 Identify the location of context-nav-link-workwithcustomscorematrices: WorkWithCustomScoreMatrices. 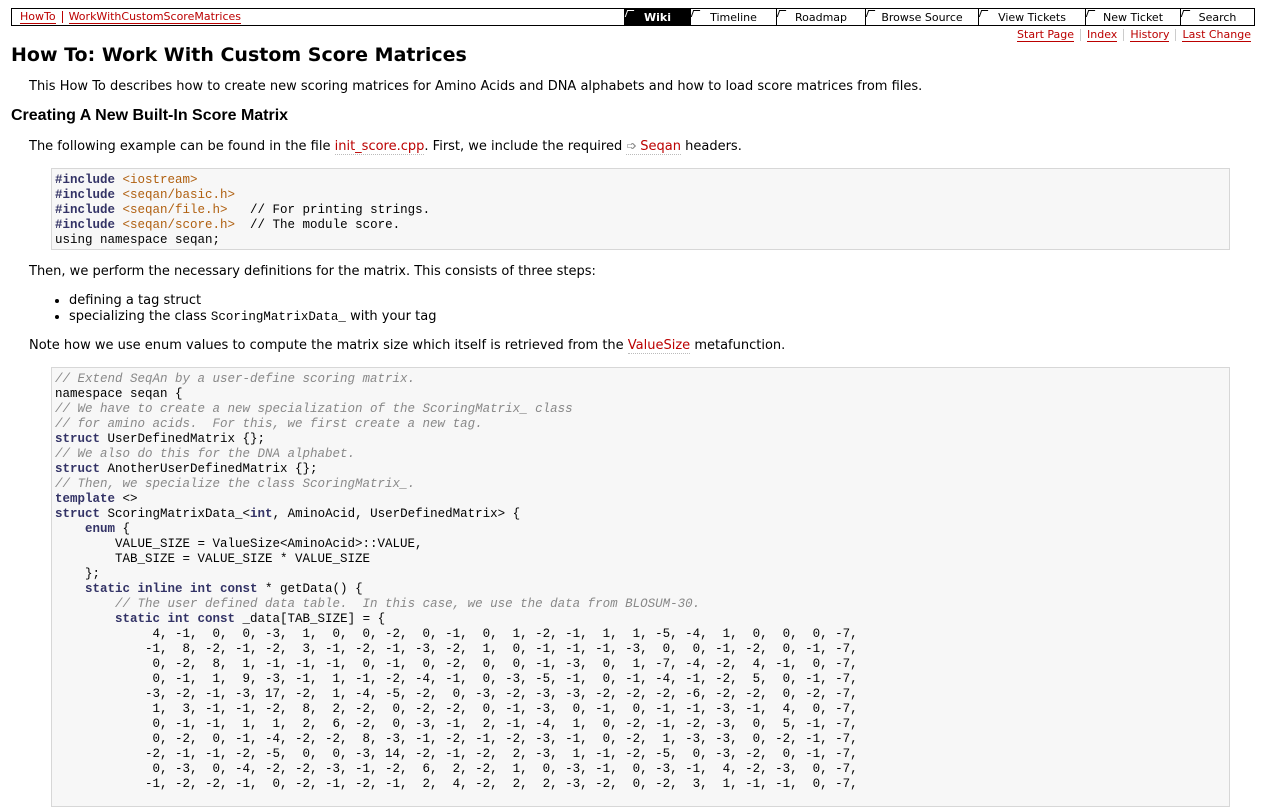
(155, 17).